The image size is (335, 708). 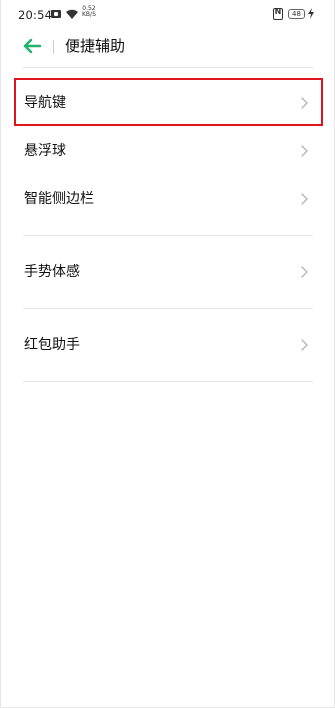 What do you see at coordinates (168, 151) in the screenshot?
I see `list-item-floating-ball: 悬浮球` at bounding box center [168, 151].